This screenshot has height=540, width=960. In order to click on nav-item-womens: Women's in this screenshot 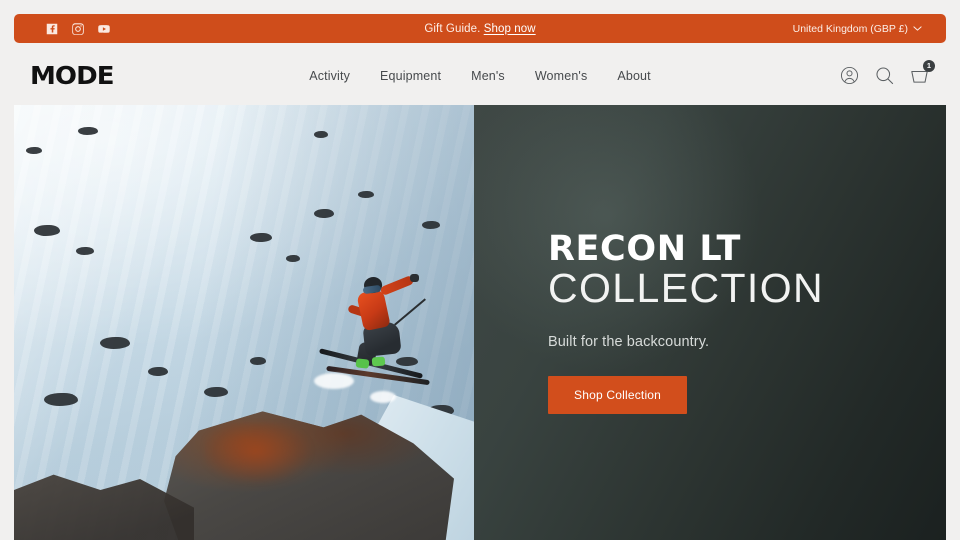, I will do `click(561, 76)`.